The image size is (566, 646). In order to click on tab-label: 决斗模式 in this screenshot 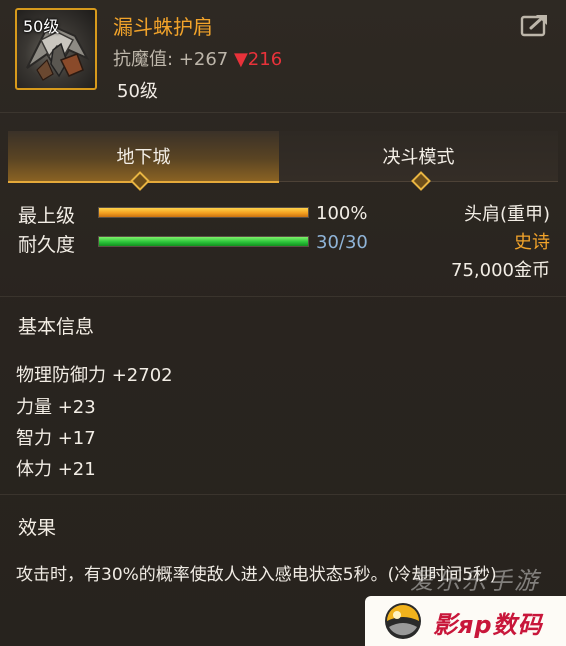, I will do `click(418, 157)`.